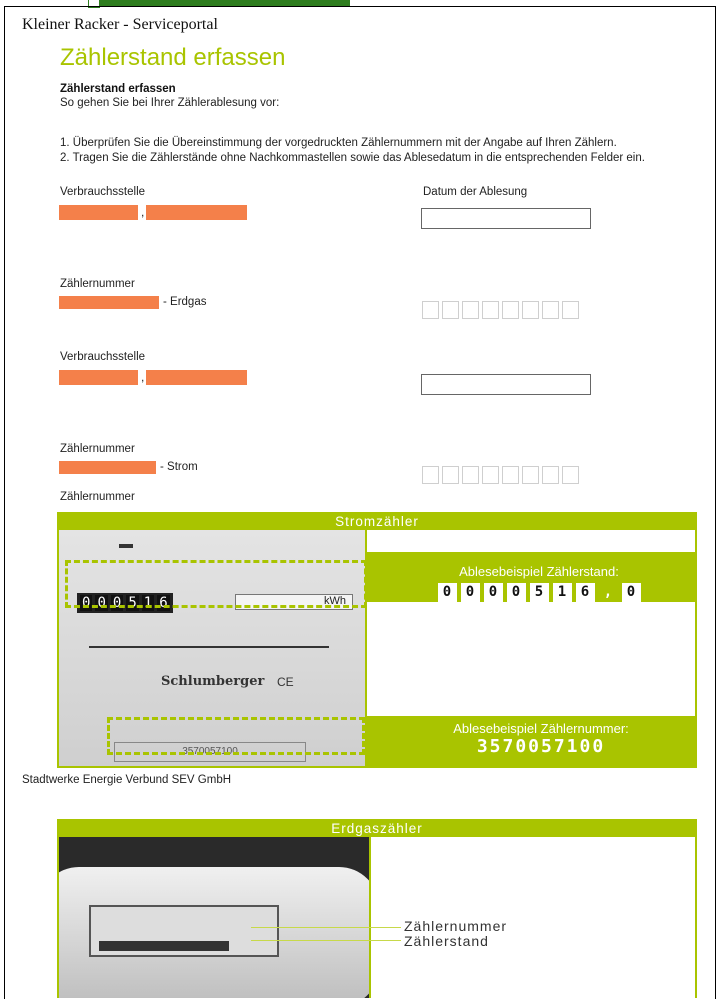 The height and width of the screenshot is (999, 718). What do you see at coordinates (326, 940) in the screenshot?
I see `reading-pointer-line` at bounding box center [326, 940].